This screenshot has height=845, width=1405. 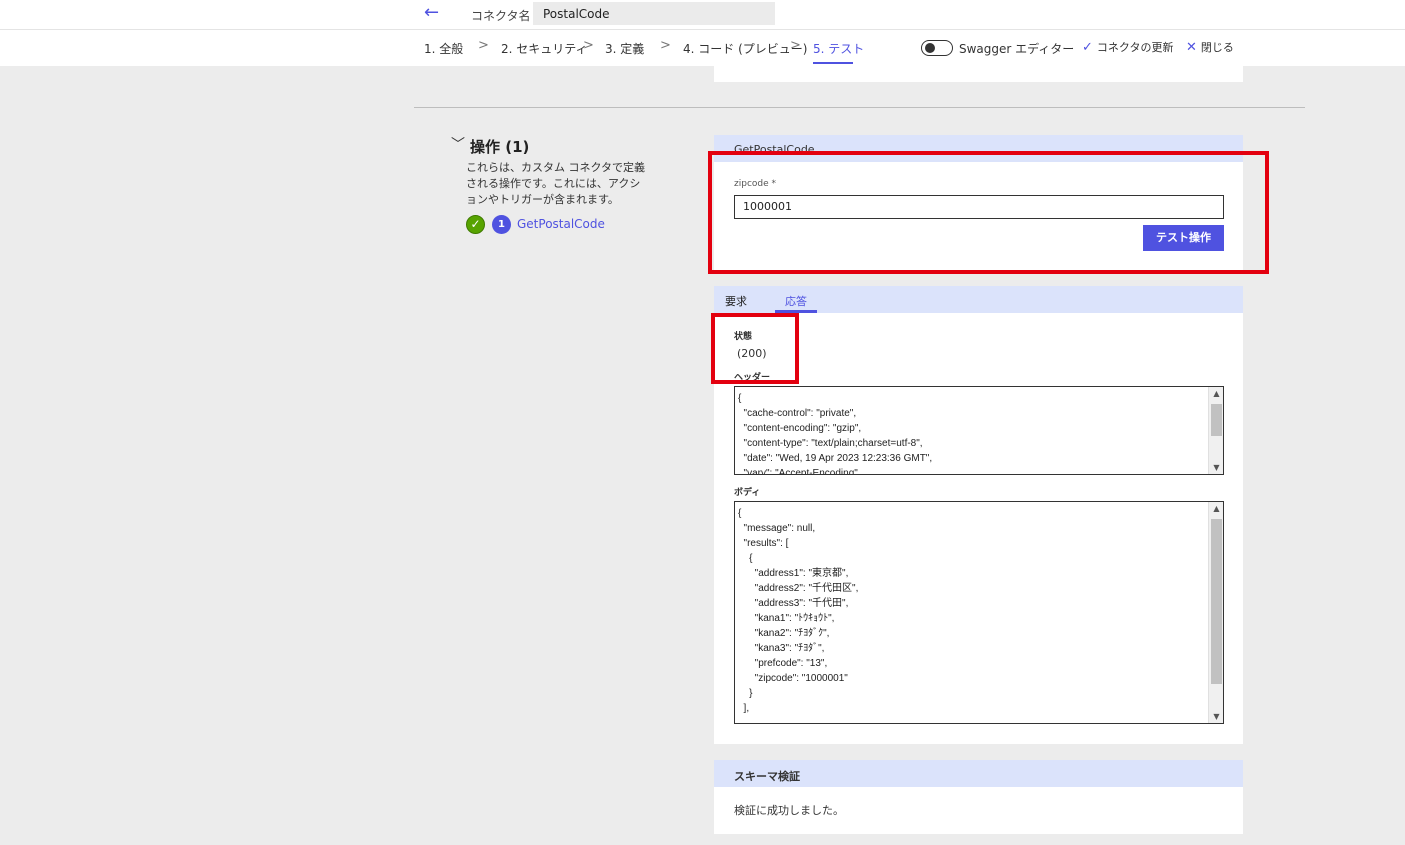 What do you see at coordinates (833, 63) in the screenshot?
I see `active-step-indicator` at bounding box center [833, 63].